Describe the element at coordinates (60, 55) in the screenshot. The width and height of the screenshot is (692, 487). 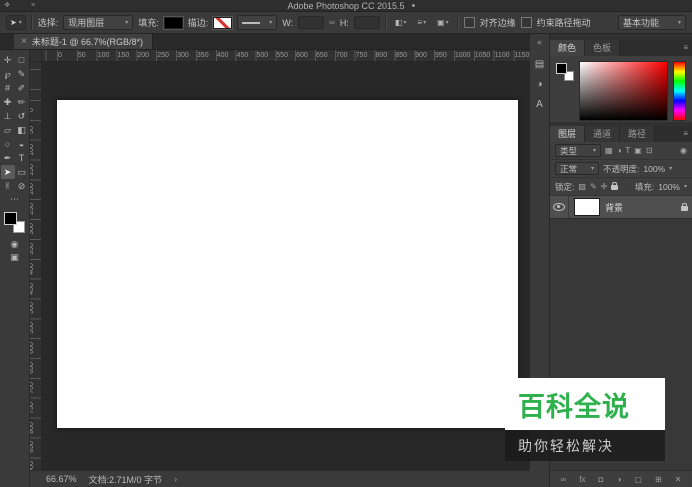
I see `ruler-label: 0` at that location.